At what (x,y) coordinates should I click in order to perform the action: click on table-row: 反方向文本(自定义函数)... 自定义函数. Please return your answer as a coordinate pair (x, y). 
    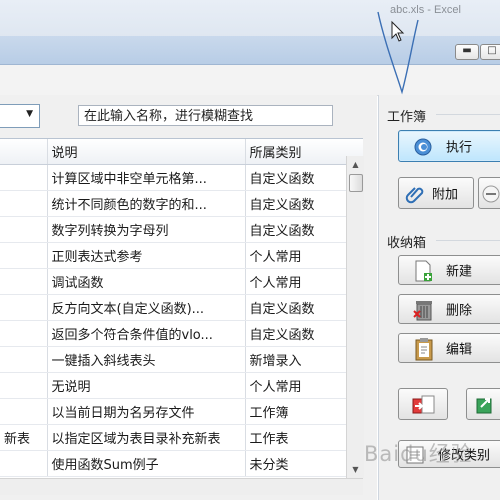
    Looking at the image, I should click on (181, 307).